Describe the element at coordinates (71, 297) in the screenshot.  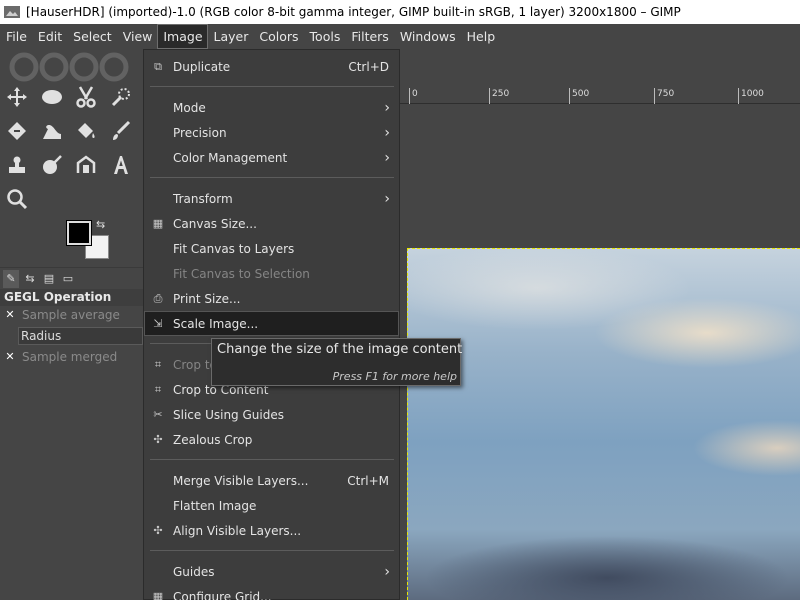
I see `tool-options-title: GEGL Operation` at that location.